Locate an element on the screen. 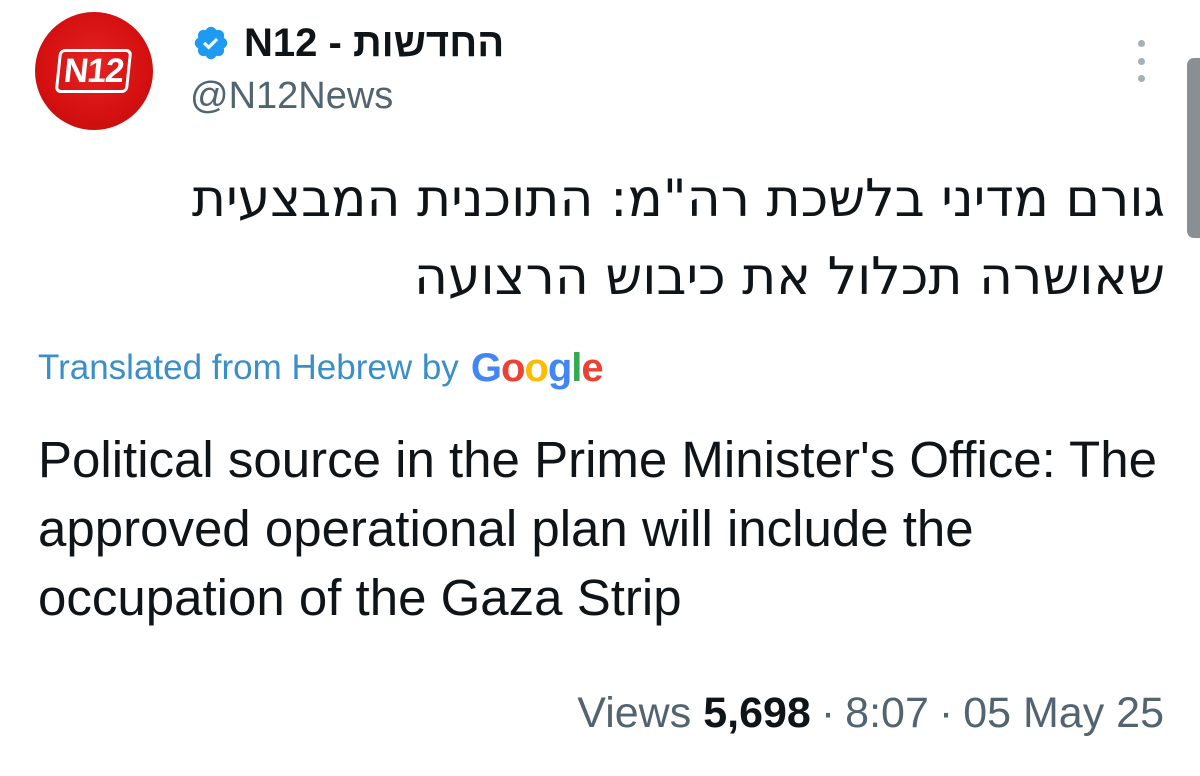 The width and height of the screenshot is (1200, 776). tweet-date: 05 May 25 is located at coordinates (1063, 713).